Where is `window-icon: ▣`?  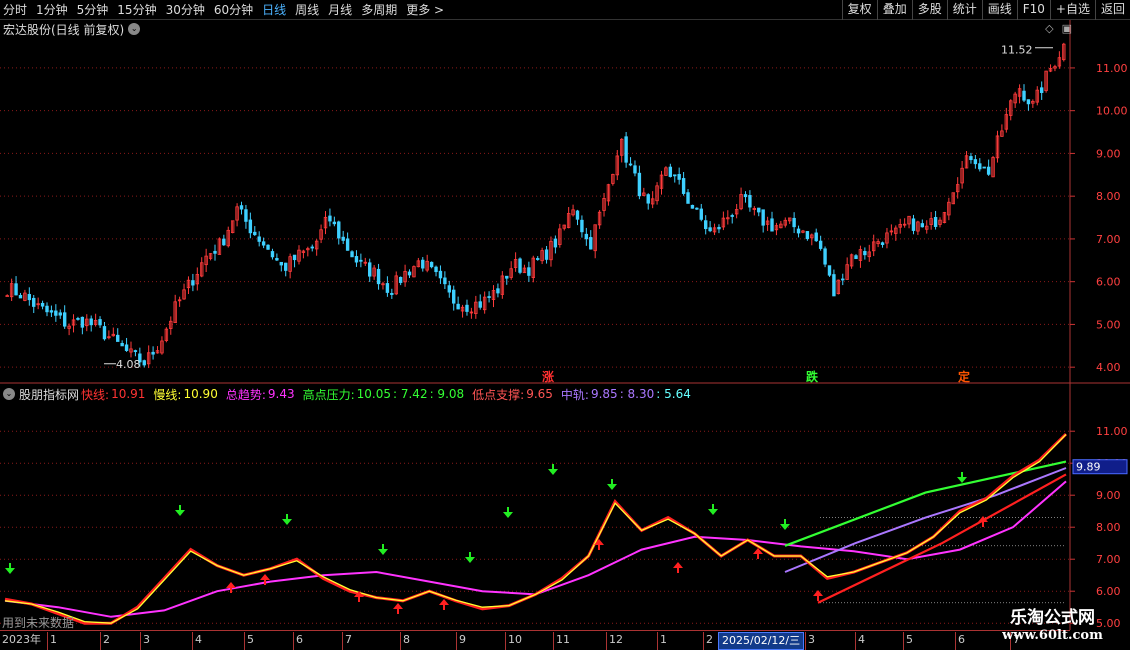
window-icon: ▣ is located at coordinates (1067, 28).